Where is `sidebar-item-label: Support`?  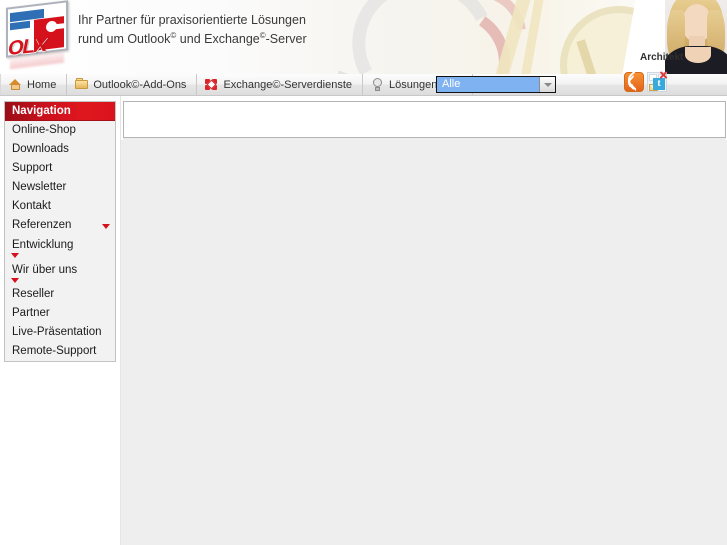 sidebar-item-label: Support is located at coordinates (32, 168).